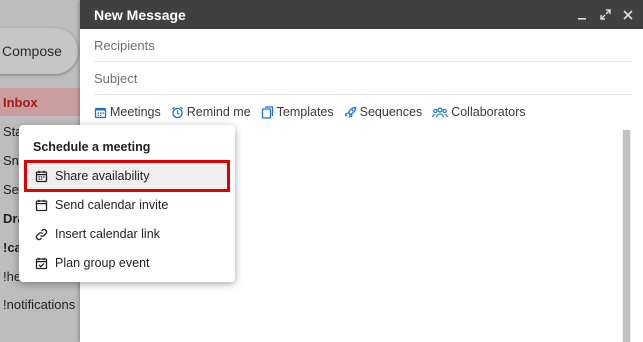 This screenshot has height=342, width=643. Describe the element at coordinates (39, 304) in the screenshot. I see `sidebar-item-label: !notifications` at that location.